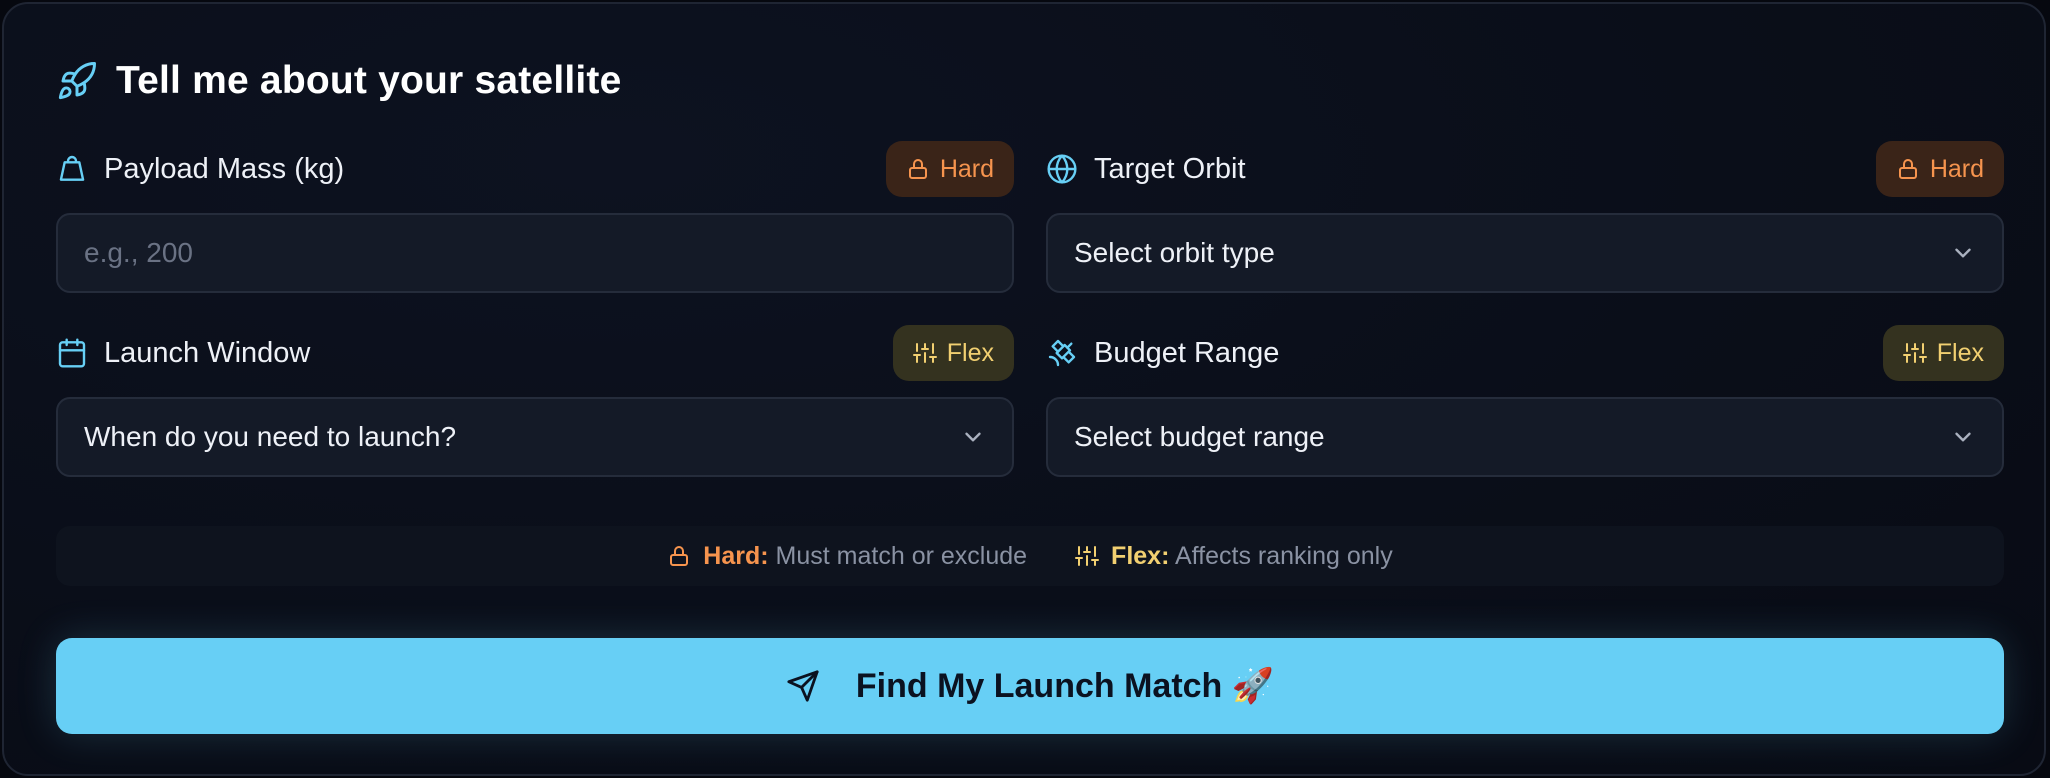 The height and width of the screenshot is (778, 2050). What do you see at coordinates (1140, 555) in the screenshot?
I see `legend-flex-key: Flex:` at bounding box center [1140, 555].